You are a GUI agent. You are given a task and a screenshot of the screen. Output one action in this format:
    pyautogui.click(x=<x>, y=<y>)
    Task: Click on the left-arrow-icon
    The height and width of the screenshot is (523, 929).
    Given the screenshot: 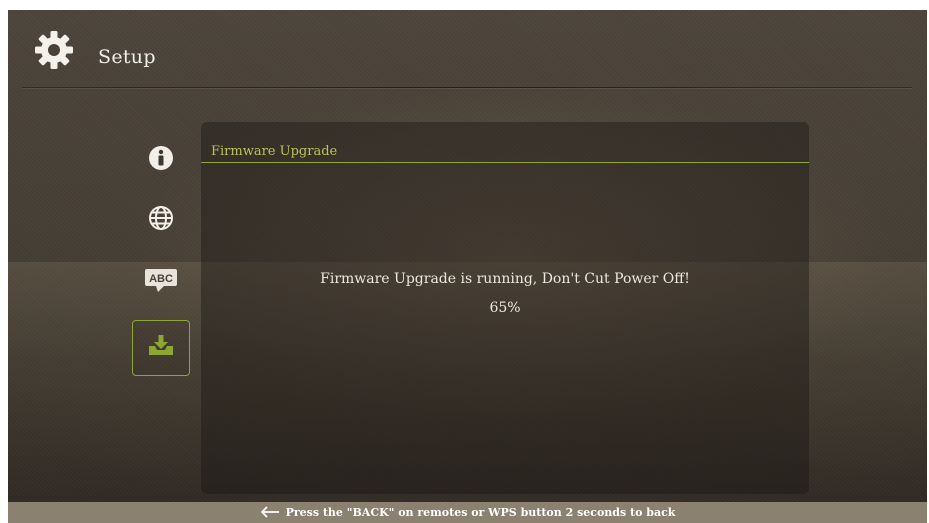 What is the action you would take?
    pyautogui.click(x=270, y=512)
    